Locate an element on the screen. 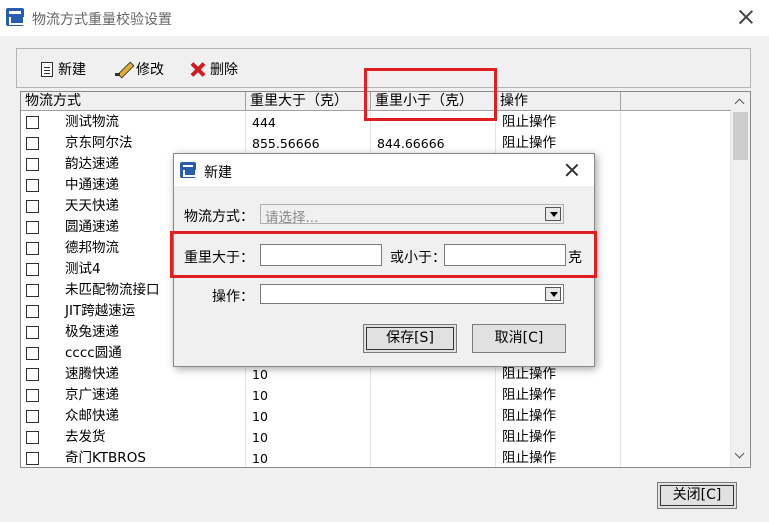 The height and width of the screenshot is (522, 769). cell-logistics: 奇门KTBROS is located at coordinates (133, 457).